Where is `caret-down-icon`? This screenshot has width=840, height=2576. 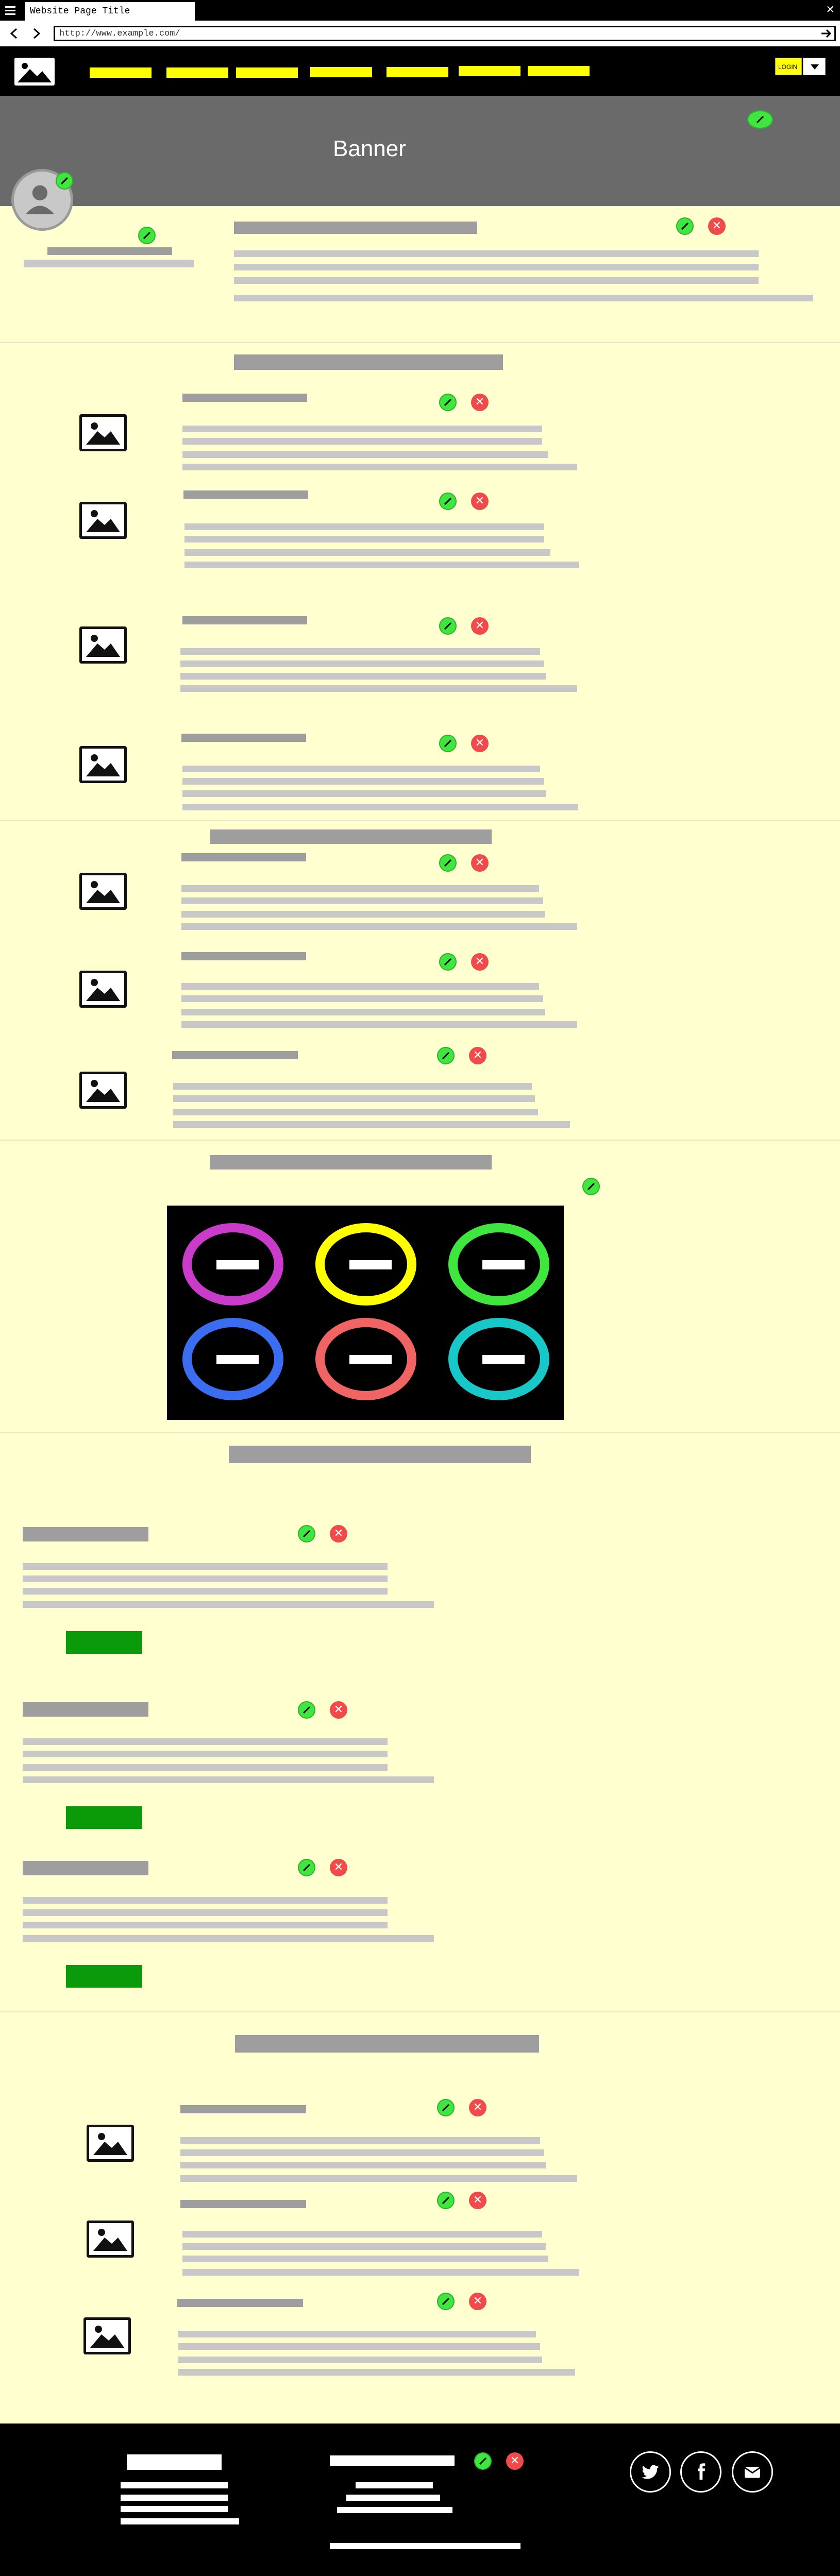 caret-down-icon is located at coordinates (815, 67).